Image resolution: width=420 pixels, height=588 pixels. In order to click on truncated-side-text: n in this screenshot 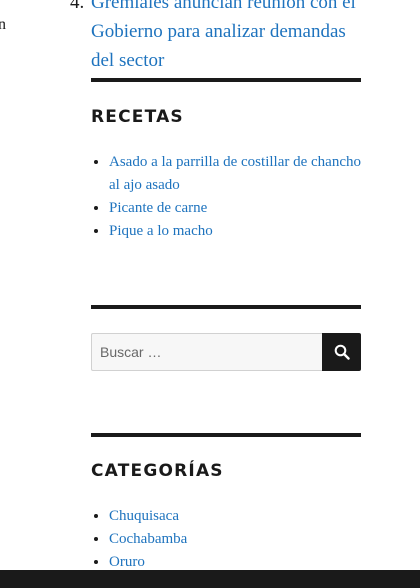, I will do `click(3, 24)`.